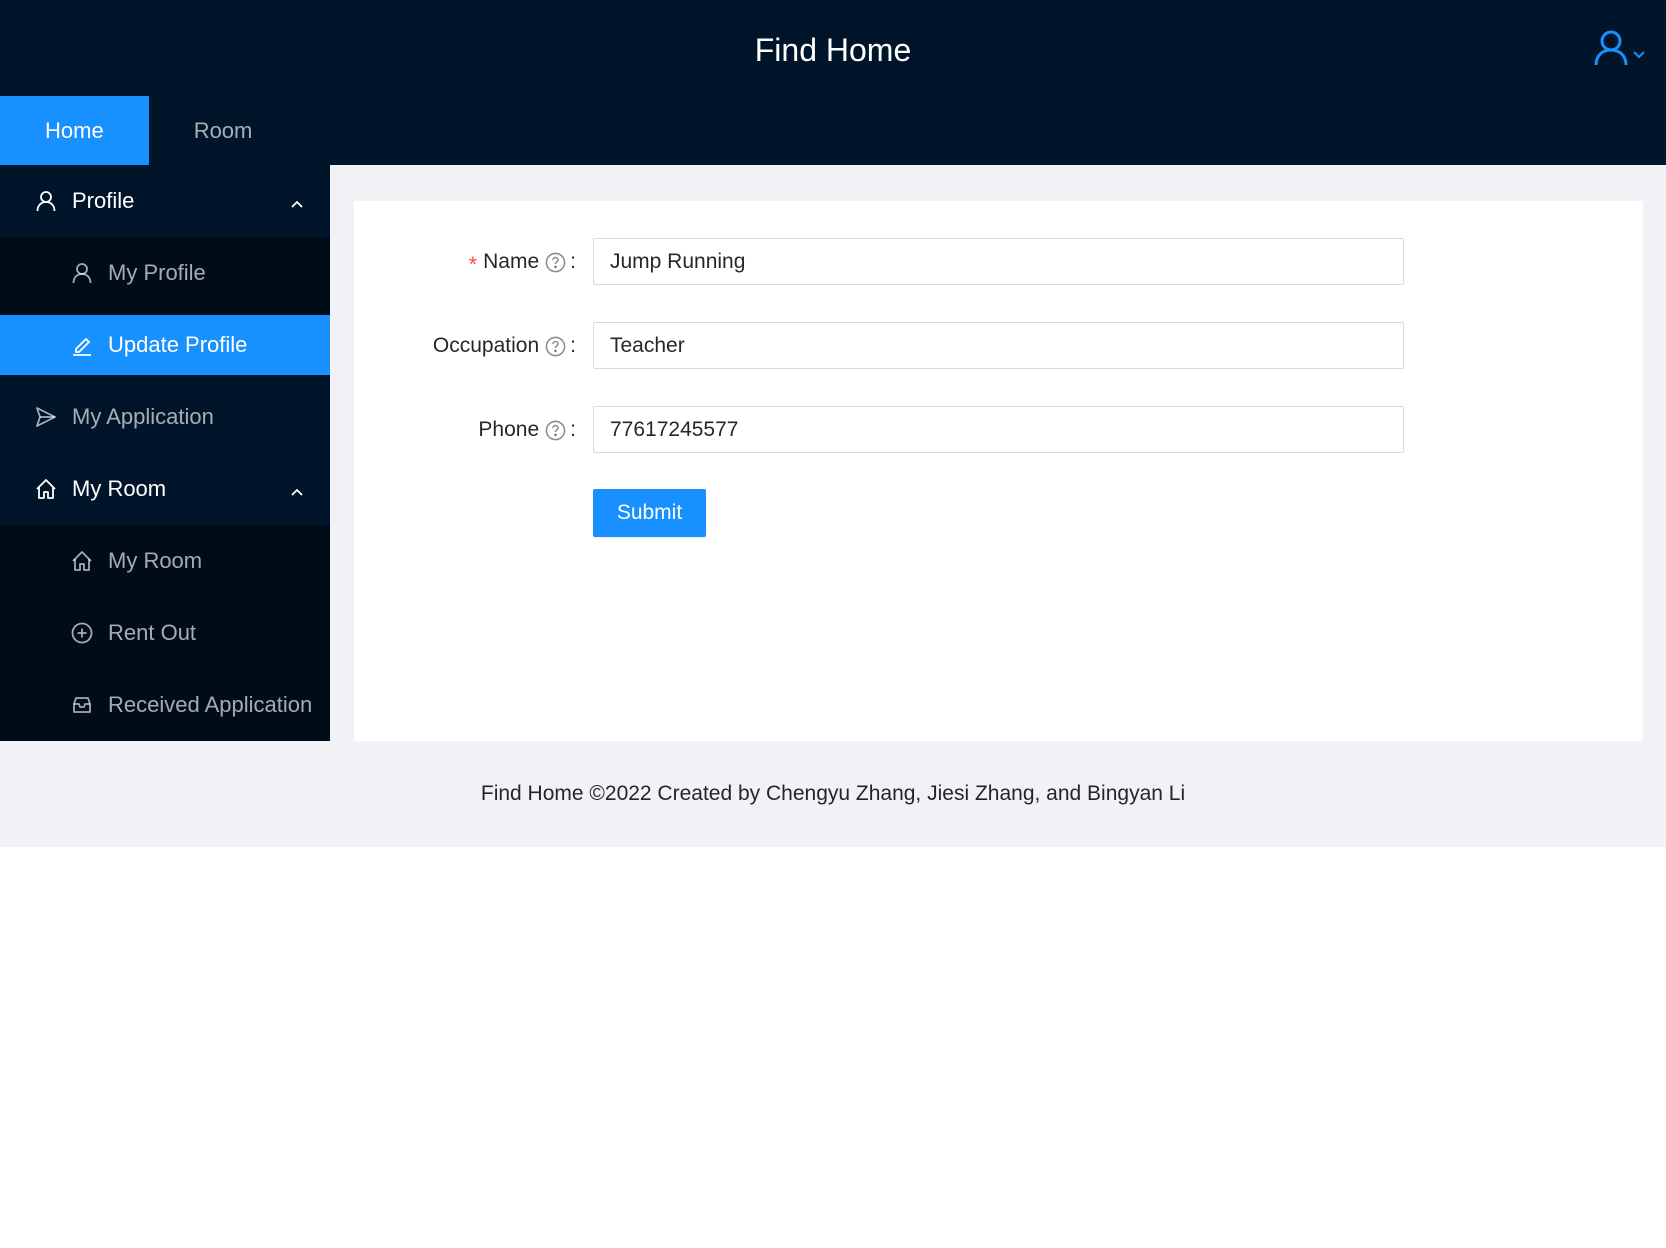  I want to click on name-input, so click(998, 261).